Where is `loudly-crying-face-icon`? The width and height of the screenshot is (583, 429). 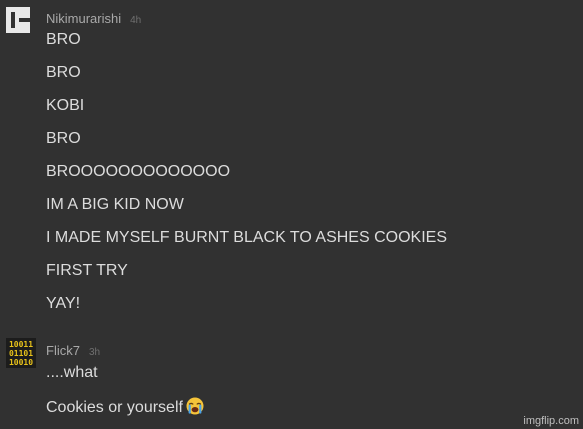
loudly-crying-face-icon is located at coordinates (195, 406).